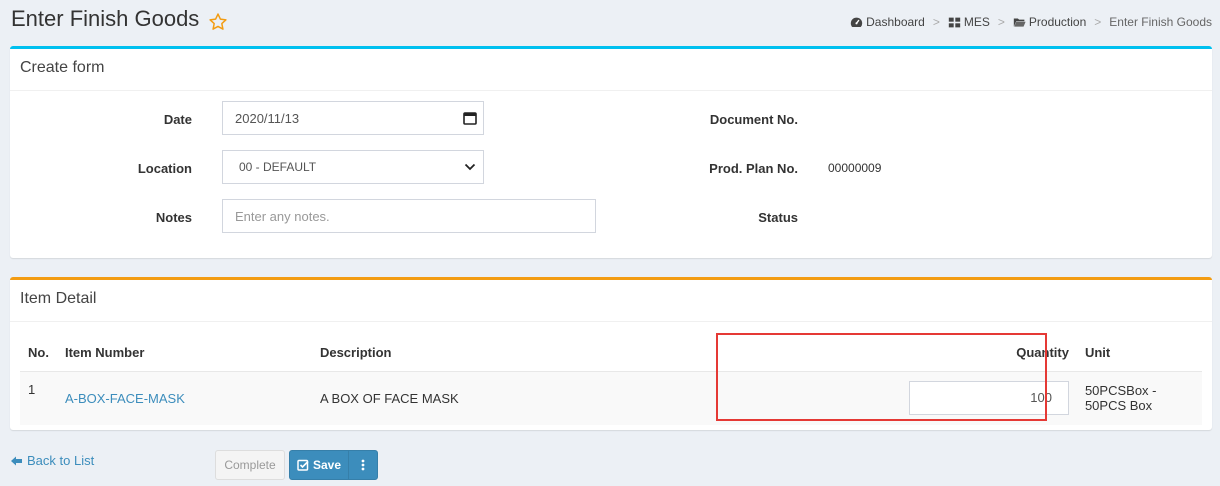 The width and height of the screenshot is (1220, 486). Describe the element at coordinates (173, 217) in the screenshot. I see `notes-label: Notes` at that location.